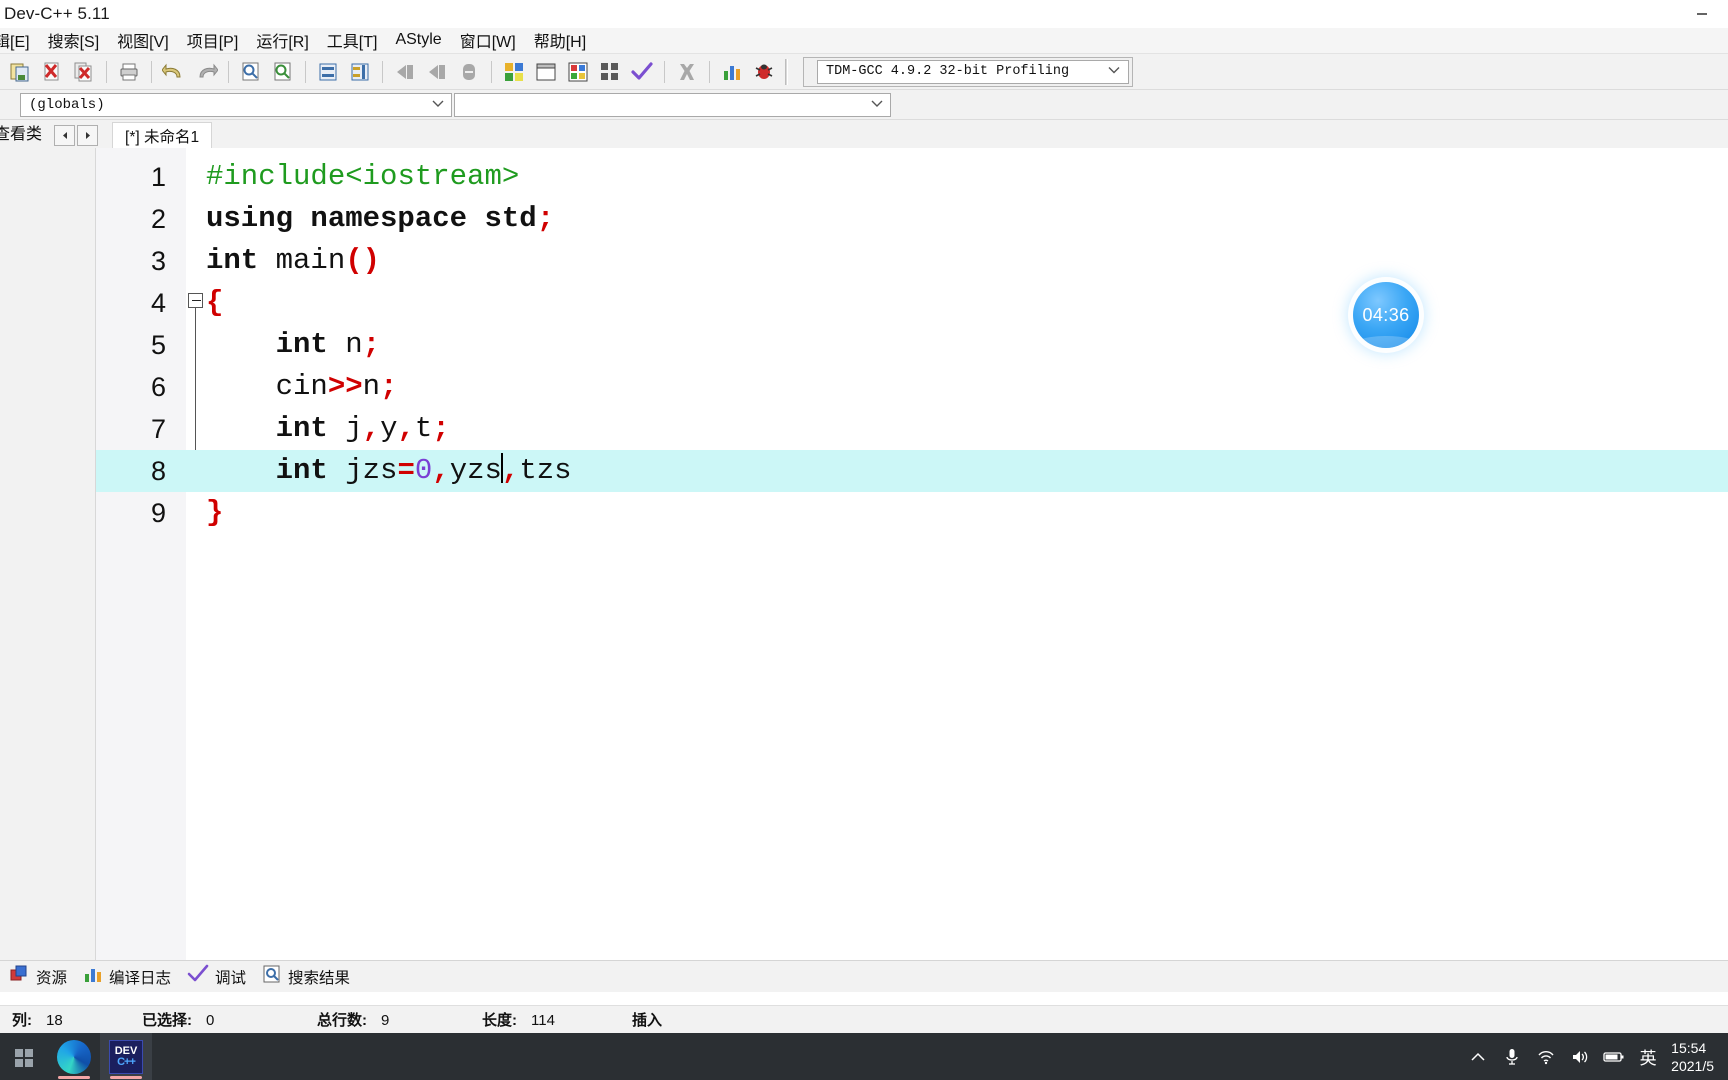  Describe the element at coordinates (1580, 1056) in the screenshot. I see `volume-icon` at that location.